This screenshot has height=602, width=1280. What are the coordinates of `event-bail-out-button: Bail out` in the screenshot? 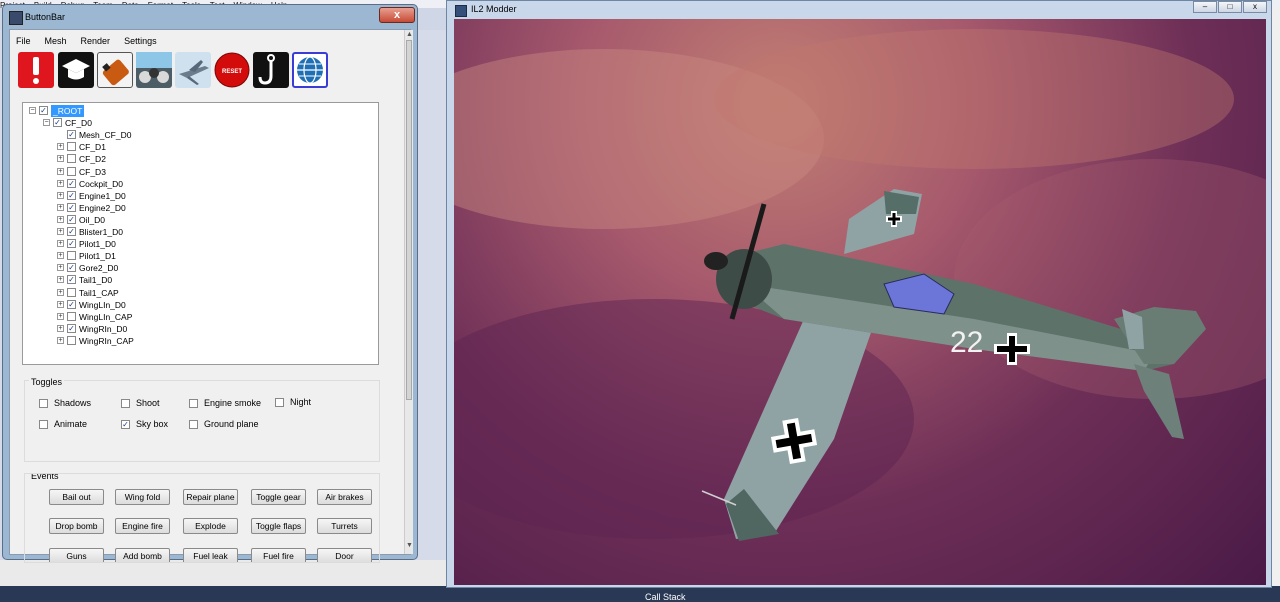 It's located at (76, 497).